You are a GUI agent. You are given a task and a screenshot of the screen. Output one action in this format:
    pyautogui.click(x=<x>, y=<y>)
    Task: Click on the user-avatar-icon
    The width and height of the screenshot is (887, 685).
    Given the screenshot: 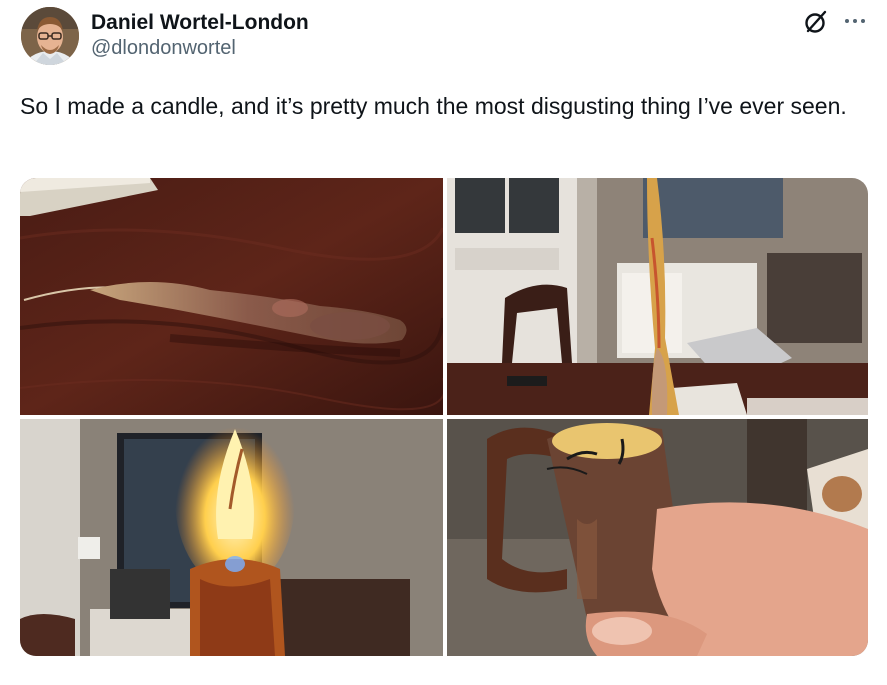 What is the action you would take?
    pyautogui.click(x=50, y=36)
    